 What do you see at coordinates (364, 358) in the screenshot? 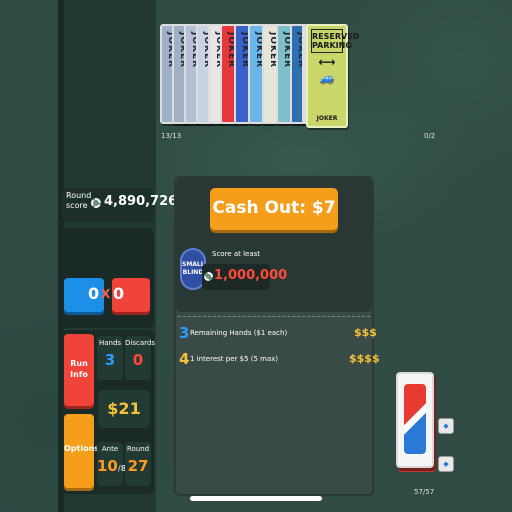
I see `interest-dollars: $$$$` at bounding box center [364, 358].